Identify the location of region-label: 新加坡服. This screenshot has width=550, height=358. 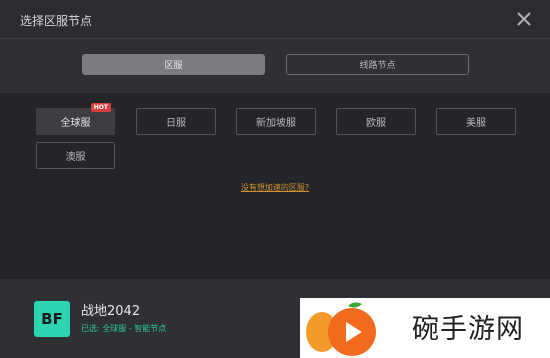
(276, 123).